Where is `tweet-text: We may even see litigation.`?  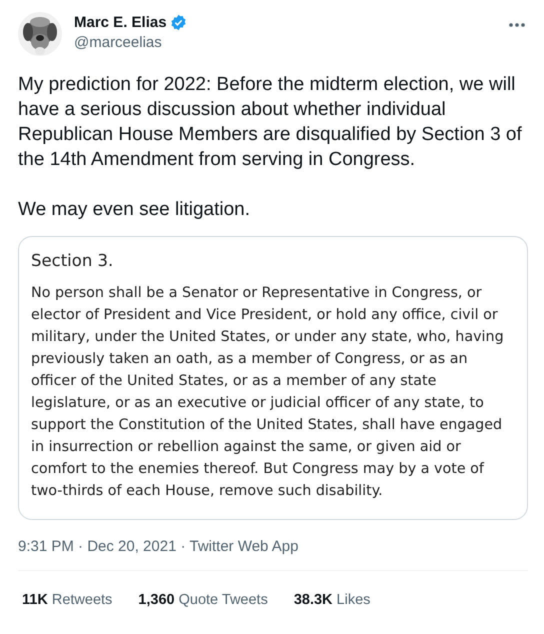
tweet-text: We may even see litigation. is located at coordinates (134, 210).